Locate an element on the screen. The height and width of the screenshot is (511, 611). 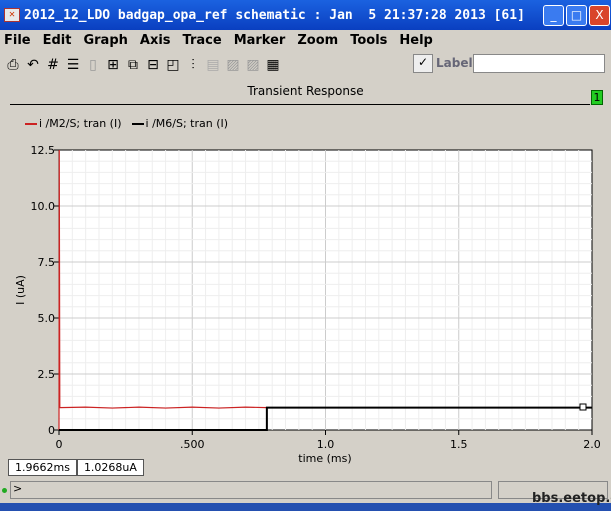
marker-readout: 1.9662ms 1.0268uA is located at coordinates (76, 467).